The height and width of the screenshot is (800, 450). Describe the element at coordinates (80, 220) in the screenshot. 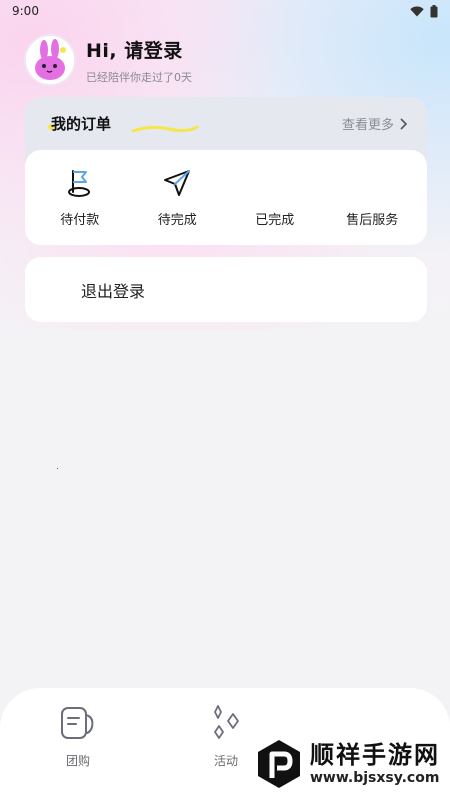

I see `order-pending-payment-label: 待付款` at that location.